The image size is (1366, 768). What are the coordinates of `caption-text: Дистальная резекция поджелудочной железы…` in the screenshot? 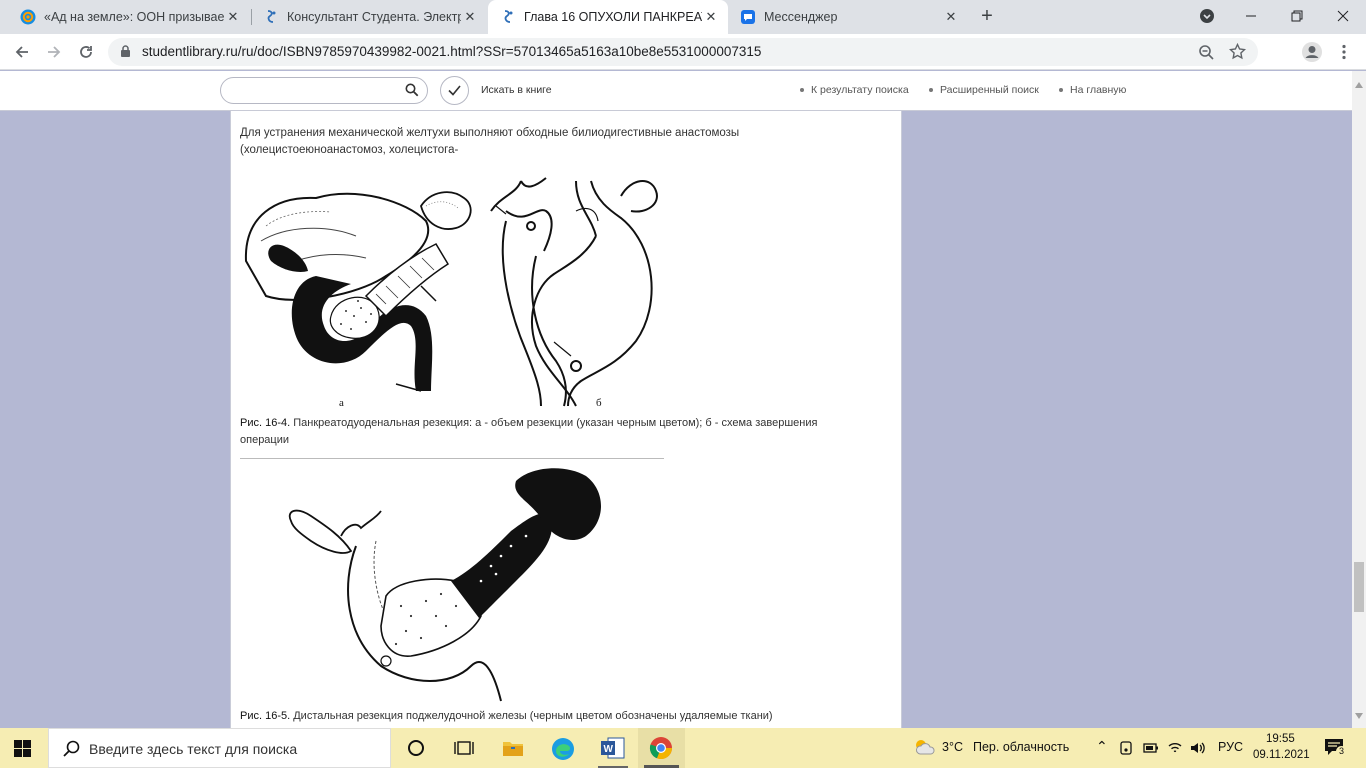 It's located at (531, 716).